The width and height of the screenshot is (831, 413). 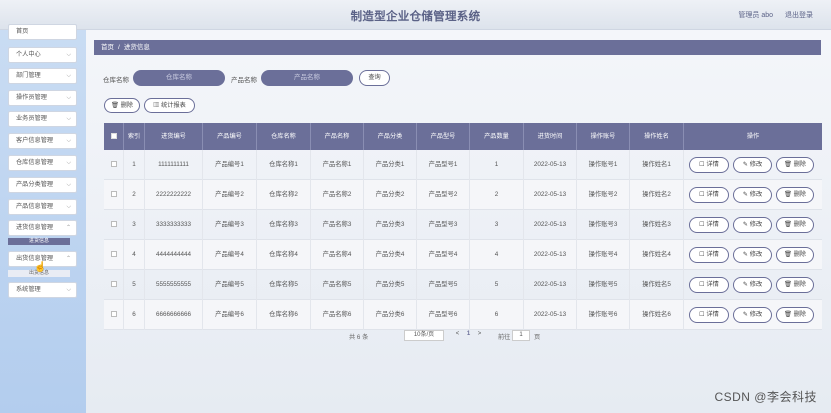 I want to click on page-number-current: 1, so click(x=468, y=335).